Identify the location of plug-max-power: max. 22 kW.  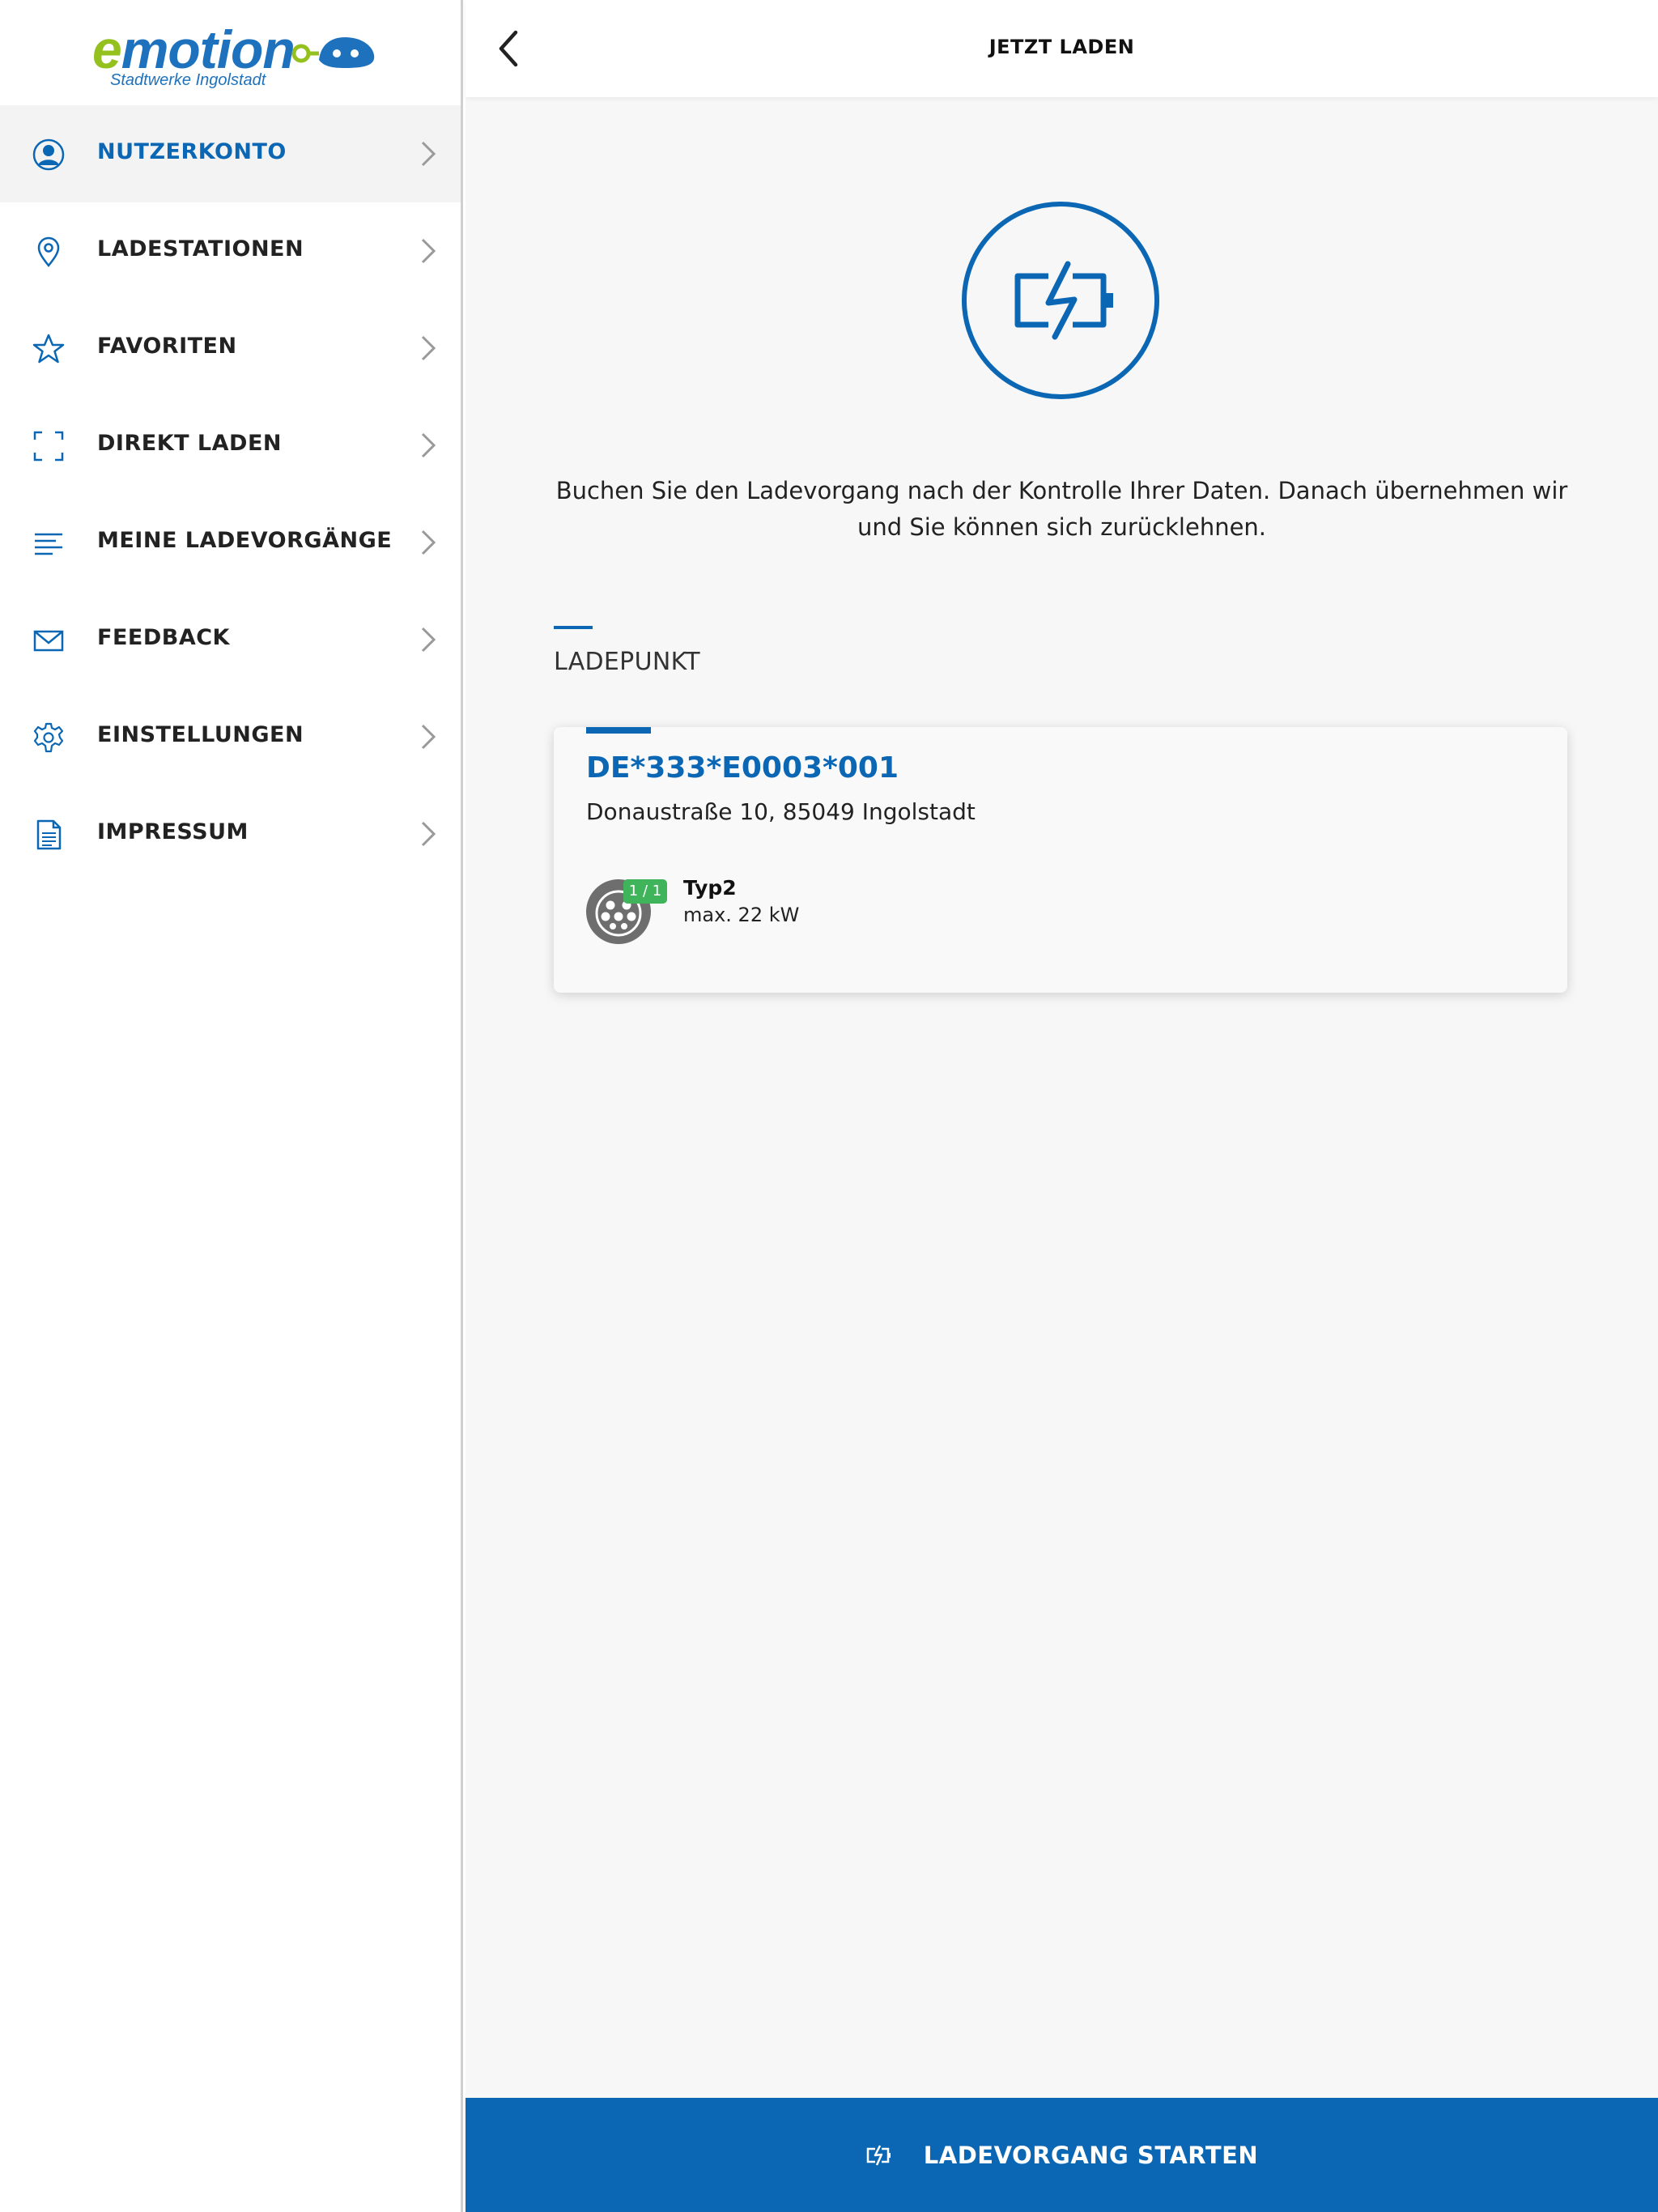
(741, 915).